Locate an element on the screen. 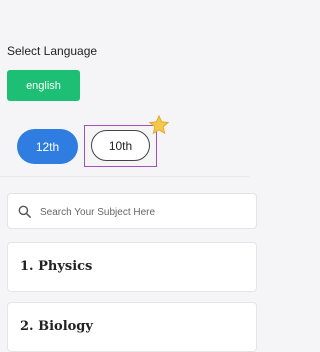 The width and height of the screenshot is (320, 352). grade-12-button: 12th is located at coordinates (47, 146).